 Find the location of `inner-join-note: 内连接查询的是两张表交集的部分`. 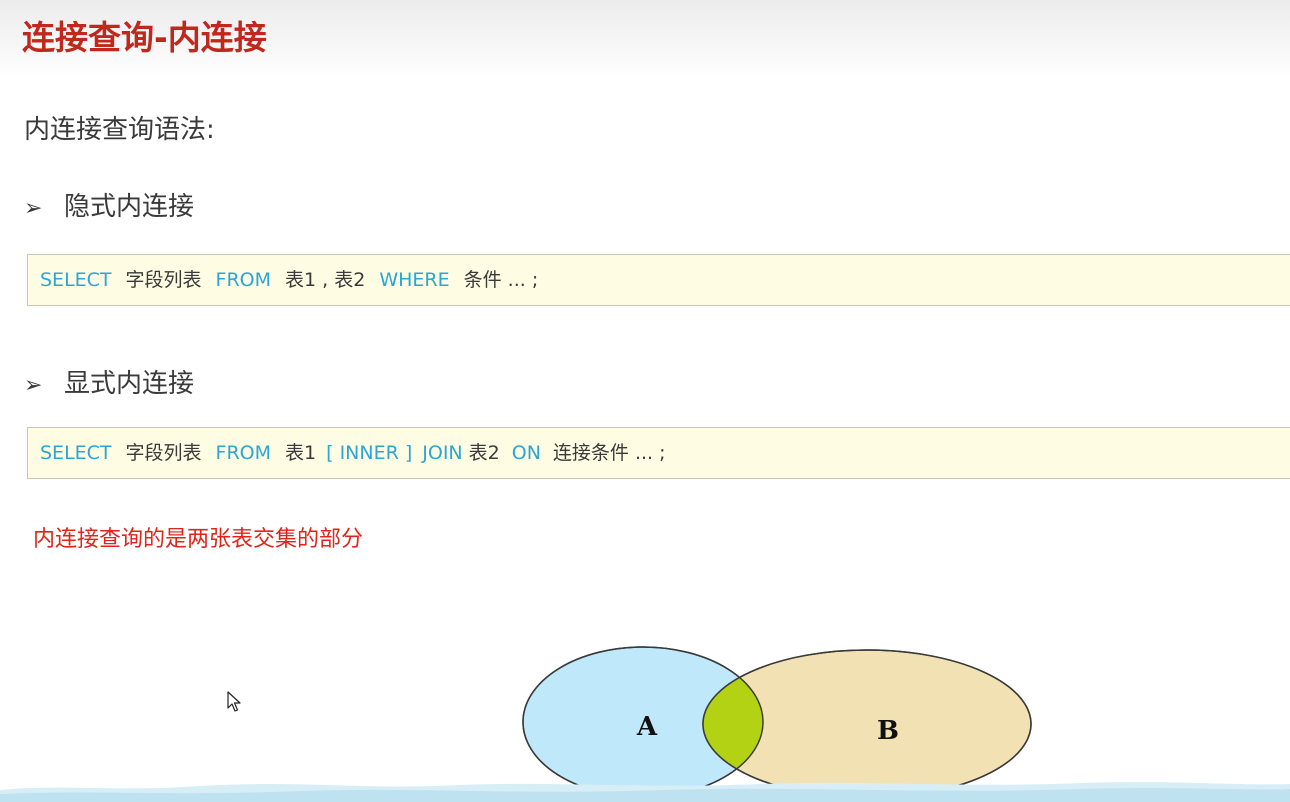

inner-join-note: 内连接查询的是两张表交集的部分 is located at coordinates (198, 539).